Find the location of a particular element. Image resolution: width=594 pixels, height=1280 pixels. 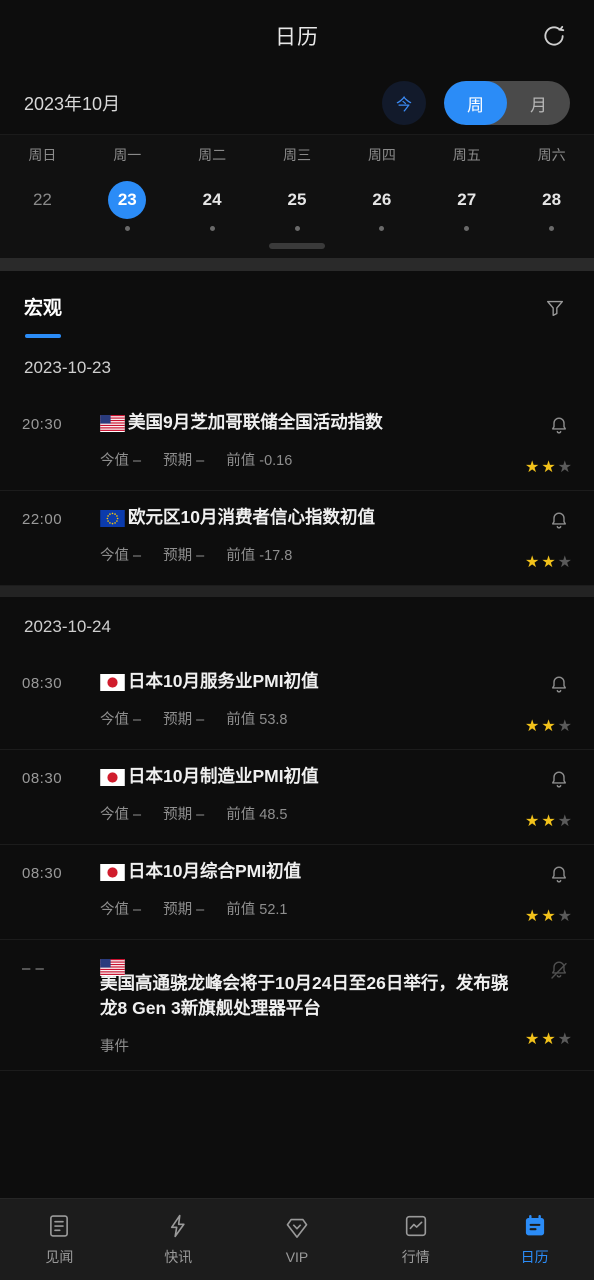

nav-item-行情: 行情 is located at coordinates (415, 1239).